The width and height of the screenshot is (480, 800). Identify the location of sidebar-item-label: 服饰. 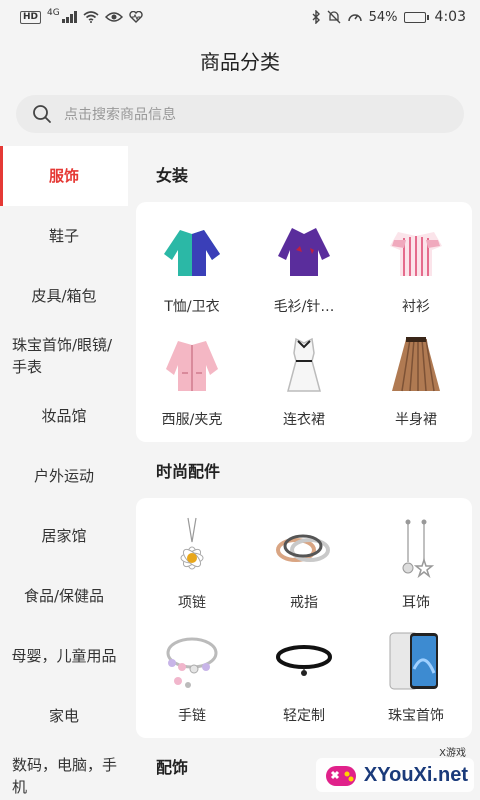
(63, 176).